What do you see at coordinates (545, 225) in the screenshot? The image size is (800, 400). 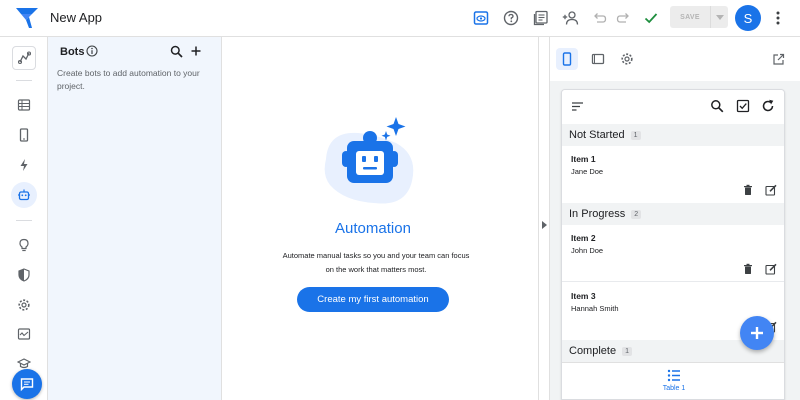 I see `collapse-arrow-icon` at bounding box center [545, 225].